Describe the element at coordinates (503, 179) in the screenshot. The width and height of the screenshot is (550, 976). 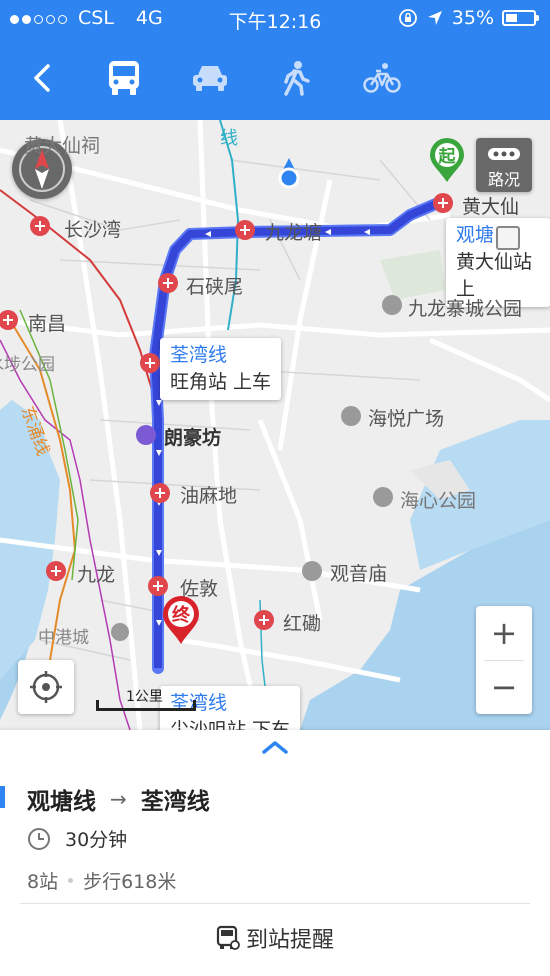
I see `traffic-label: 路况` at that location.